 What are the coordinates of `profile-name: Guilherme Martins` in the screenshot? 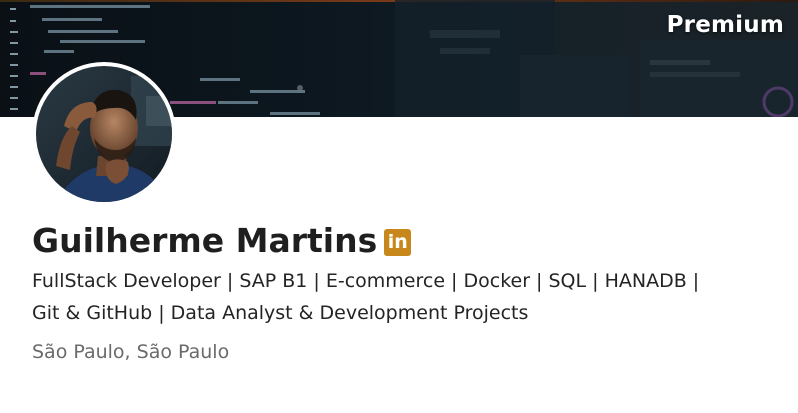 It's located at (205, 240).